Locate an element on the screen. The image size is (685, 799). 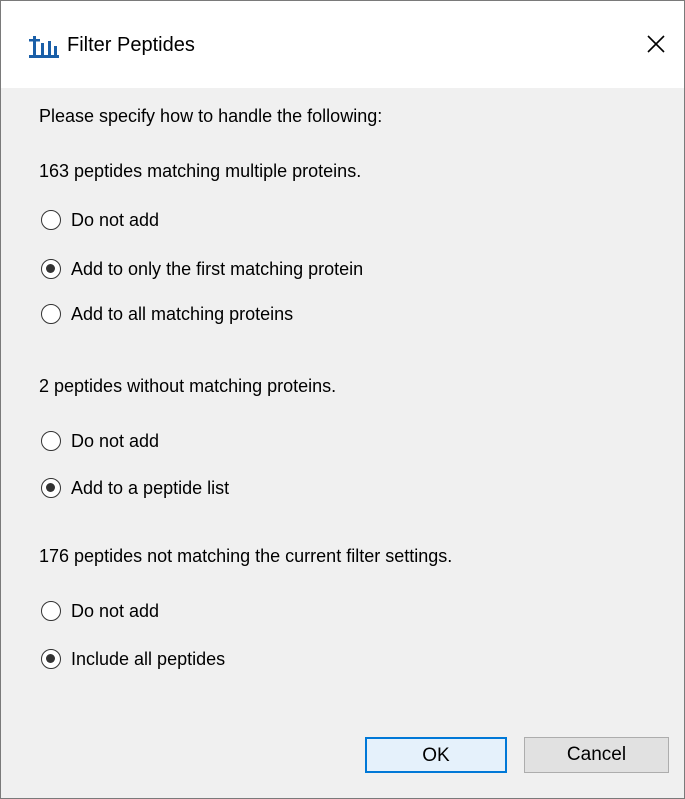
radio-label: Include all peptides is located at coordinates (148, 659).